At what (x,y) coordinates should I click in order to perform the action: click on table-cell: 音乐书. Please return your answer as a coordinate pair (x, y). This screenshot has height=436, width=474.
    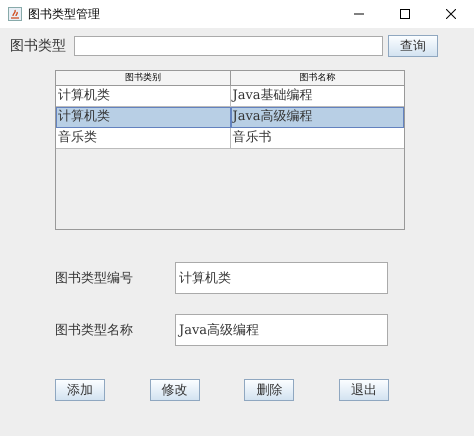
    Looking at the image, I should click on (317, 138).